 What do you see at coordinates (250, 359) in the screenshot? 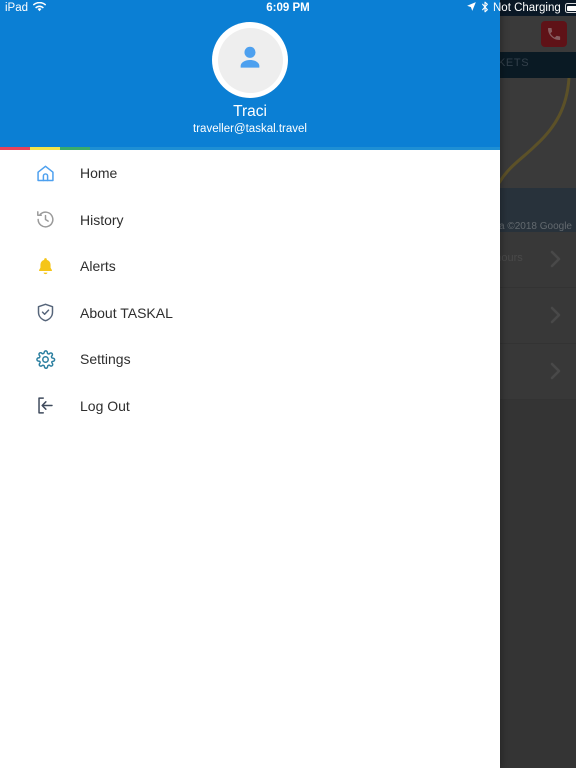
I see `menu-item-settings: Settings` at bounding box center [250, 359].